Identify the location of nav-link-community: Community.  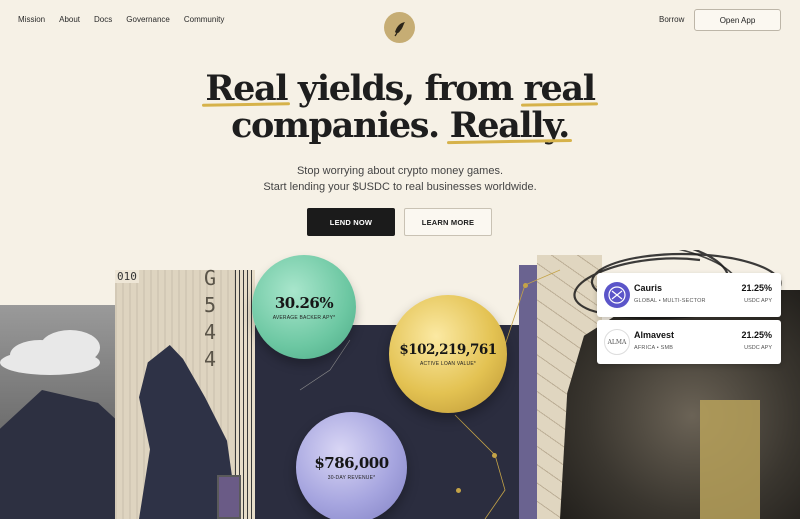
(204, 19).